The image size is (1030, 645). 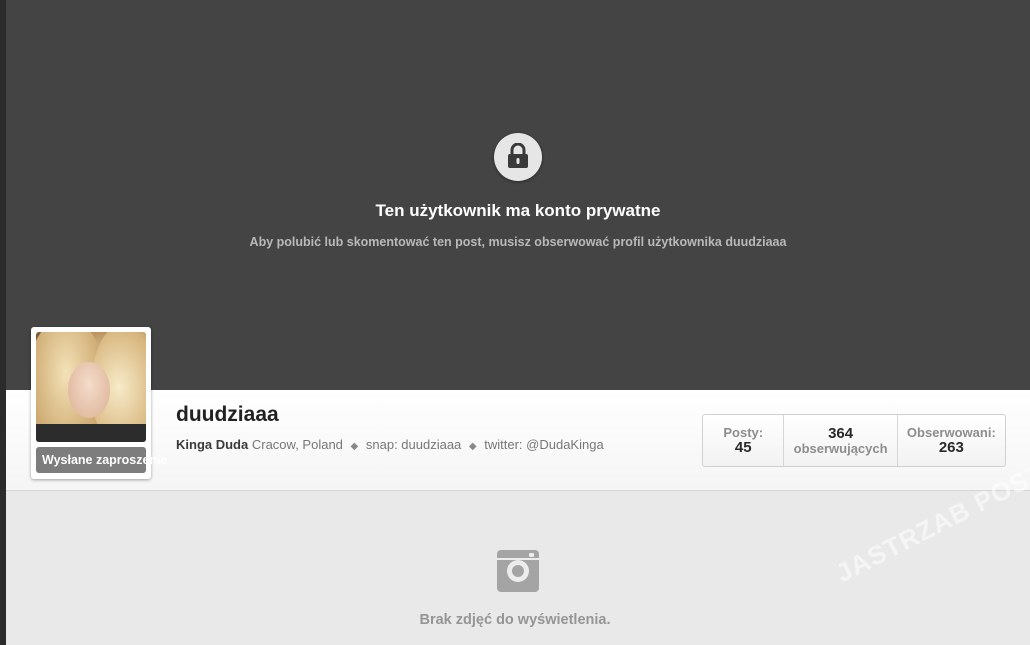 I want to click on stat-following-label: Obserwowani:, so click(x=951, y=432).